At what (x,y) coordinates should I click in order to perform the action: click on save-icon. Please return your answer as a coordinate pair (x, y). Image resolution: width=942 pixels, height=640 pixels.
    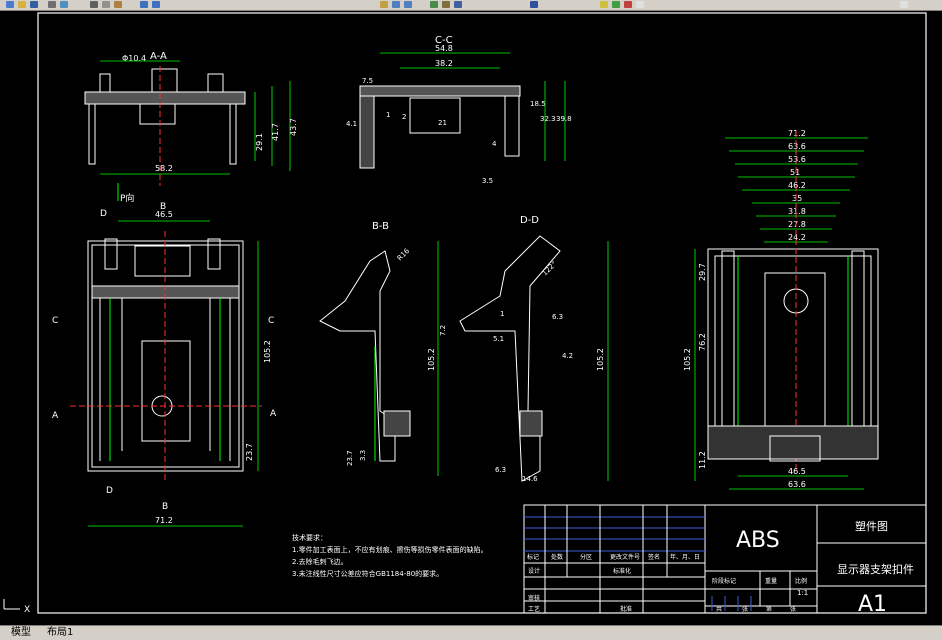
    Looking at the image, I should click on (34, 4).